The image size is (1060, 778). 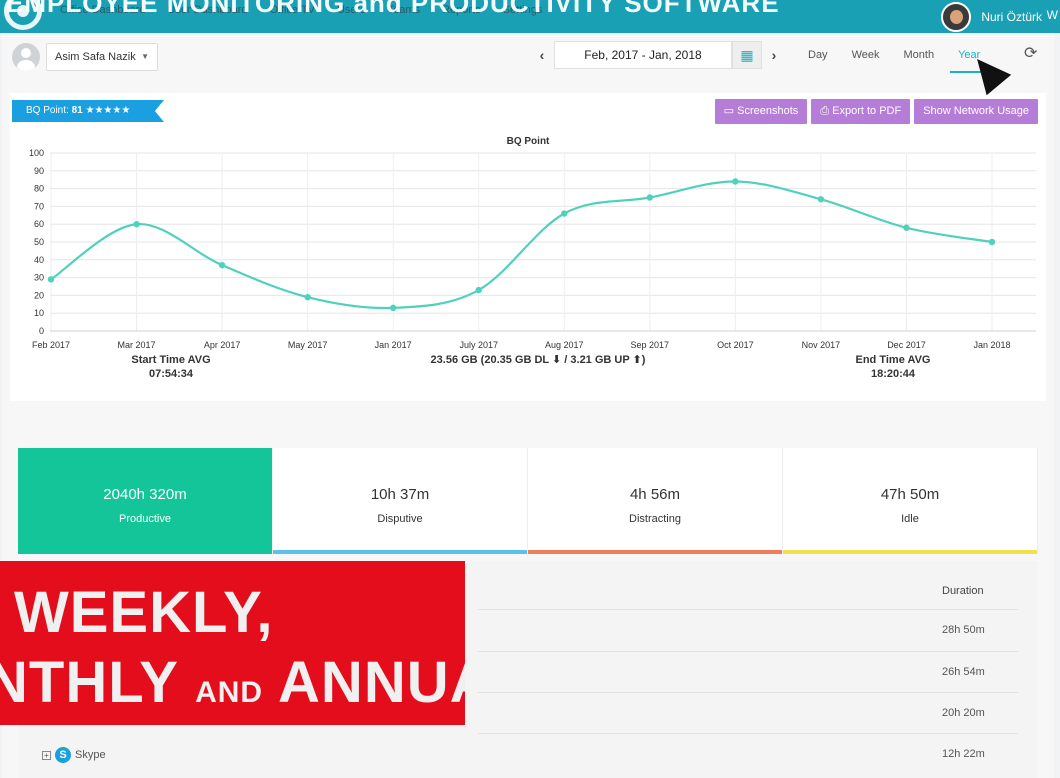 I want to click on x-tick-label: May 2017, so click(x=308, y=345).